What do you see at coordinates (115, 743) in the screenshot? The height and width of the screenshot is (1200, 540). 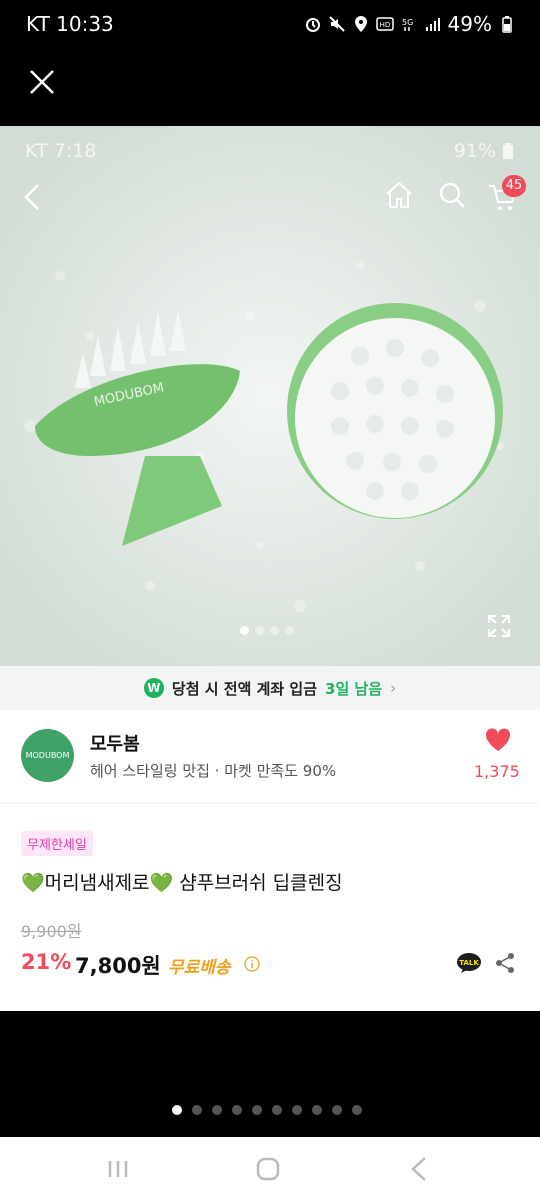 I see `shop-name: 모두봄` at bounding box center [115, 743].